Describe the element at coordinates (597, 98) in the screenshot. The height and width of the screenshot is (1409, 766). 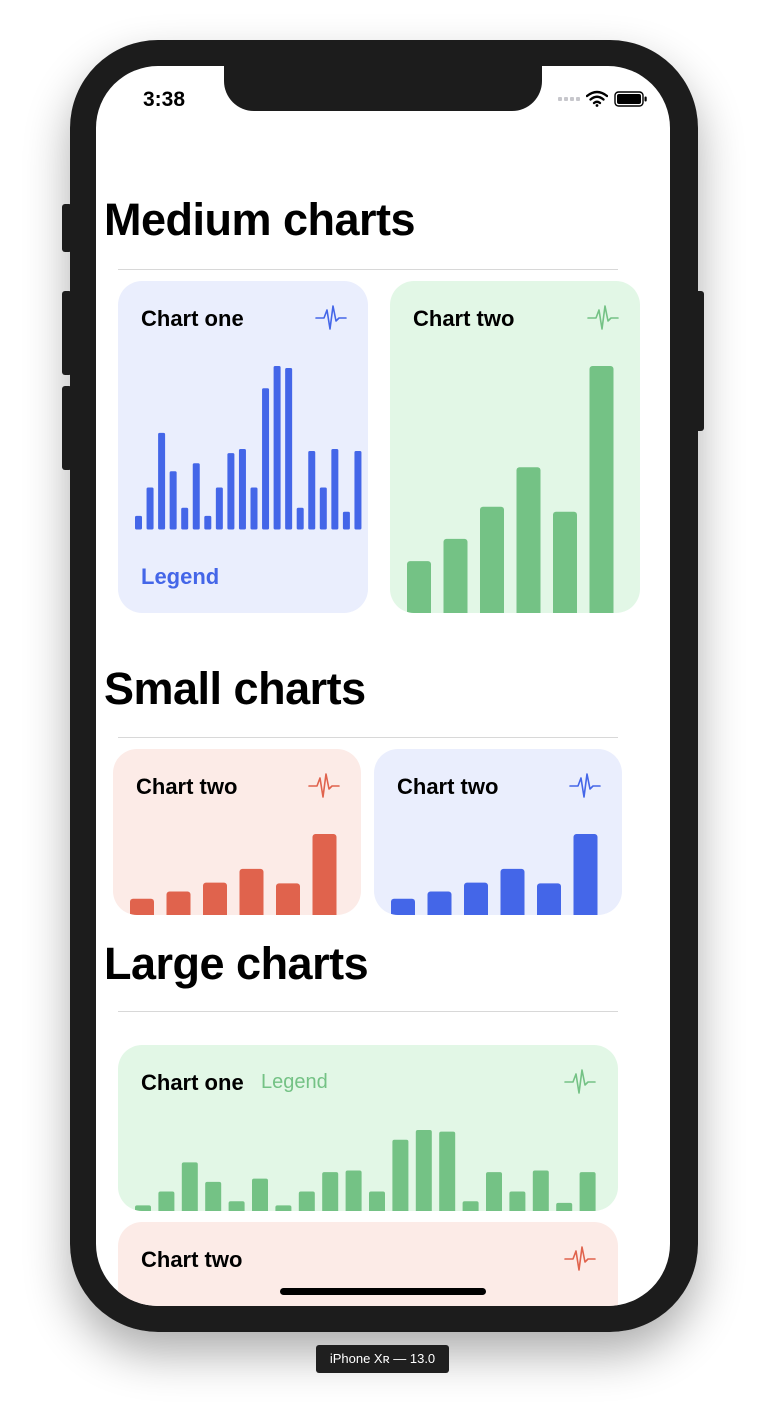
I see `wifi-icon` at that location.